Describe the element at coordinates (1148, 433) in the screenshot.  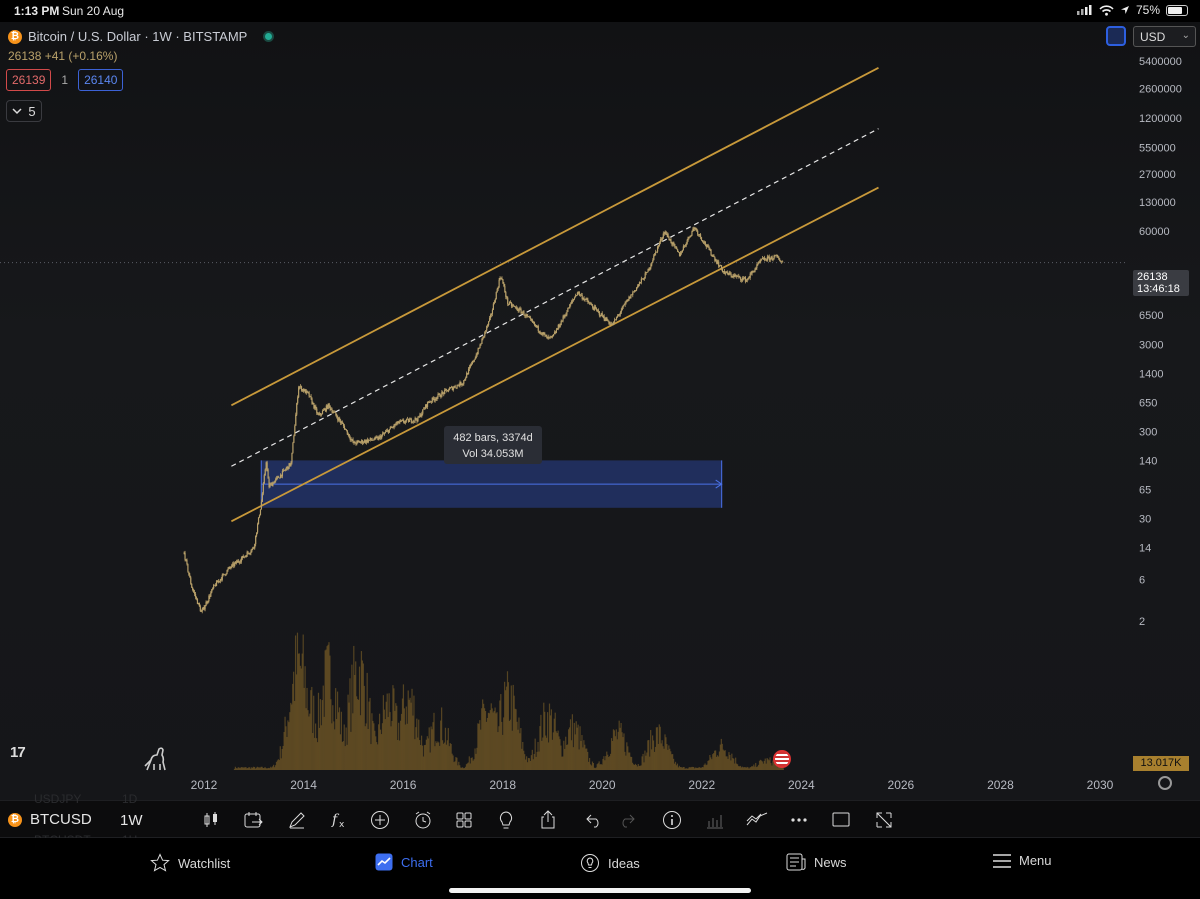
I see `price-axis-label: 300` at that location.